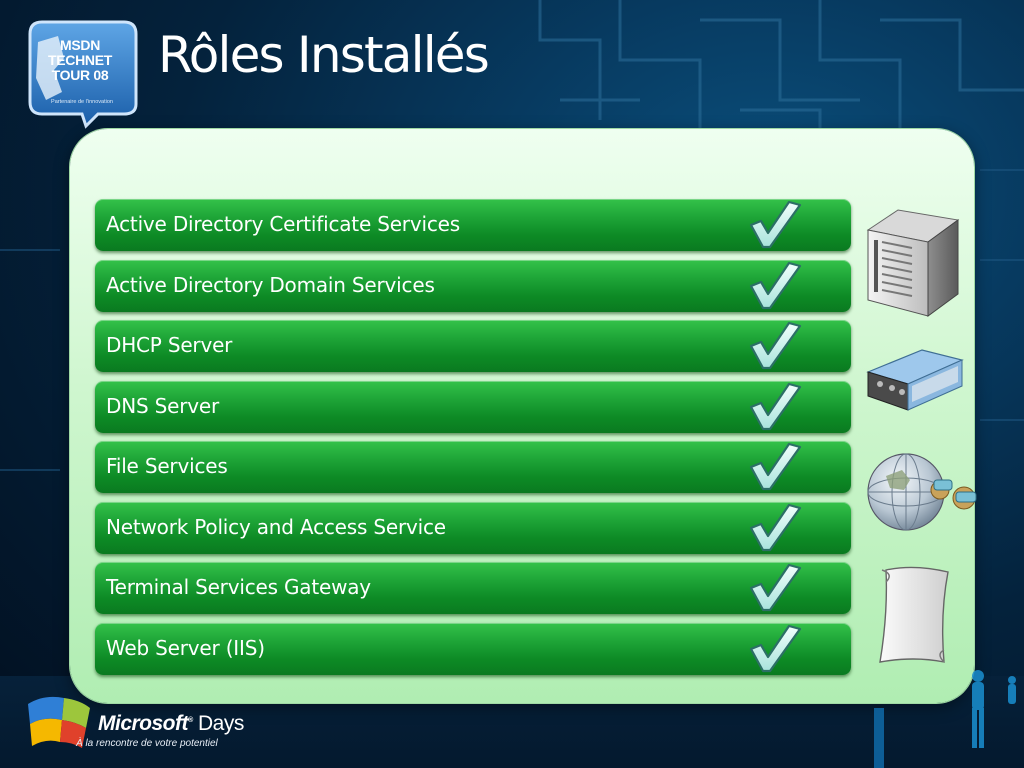  I want to click on role-label: Active Directory Certificate Services, so click(283, 224).